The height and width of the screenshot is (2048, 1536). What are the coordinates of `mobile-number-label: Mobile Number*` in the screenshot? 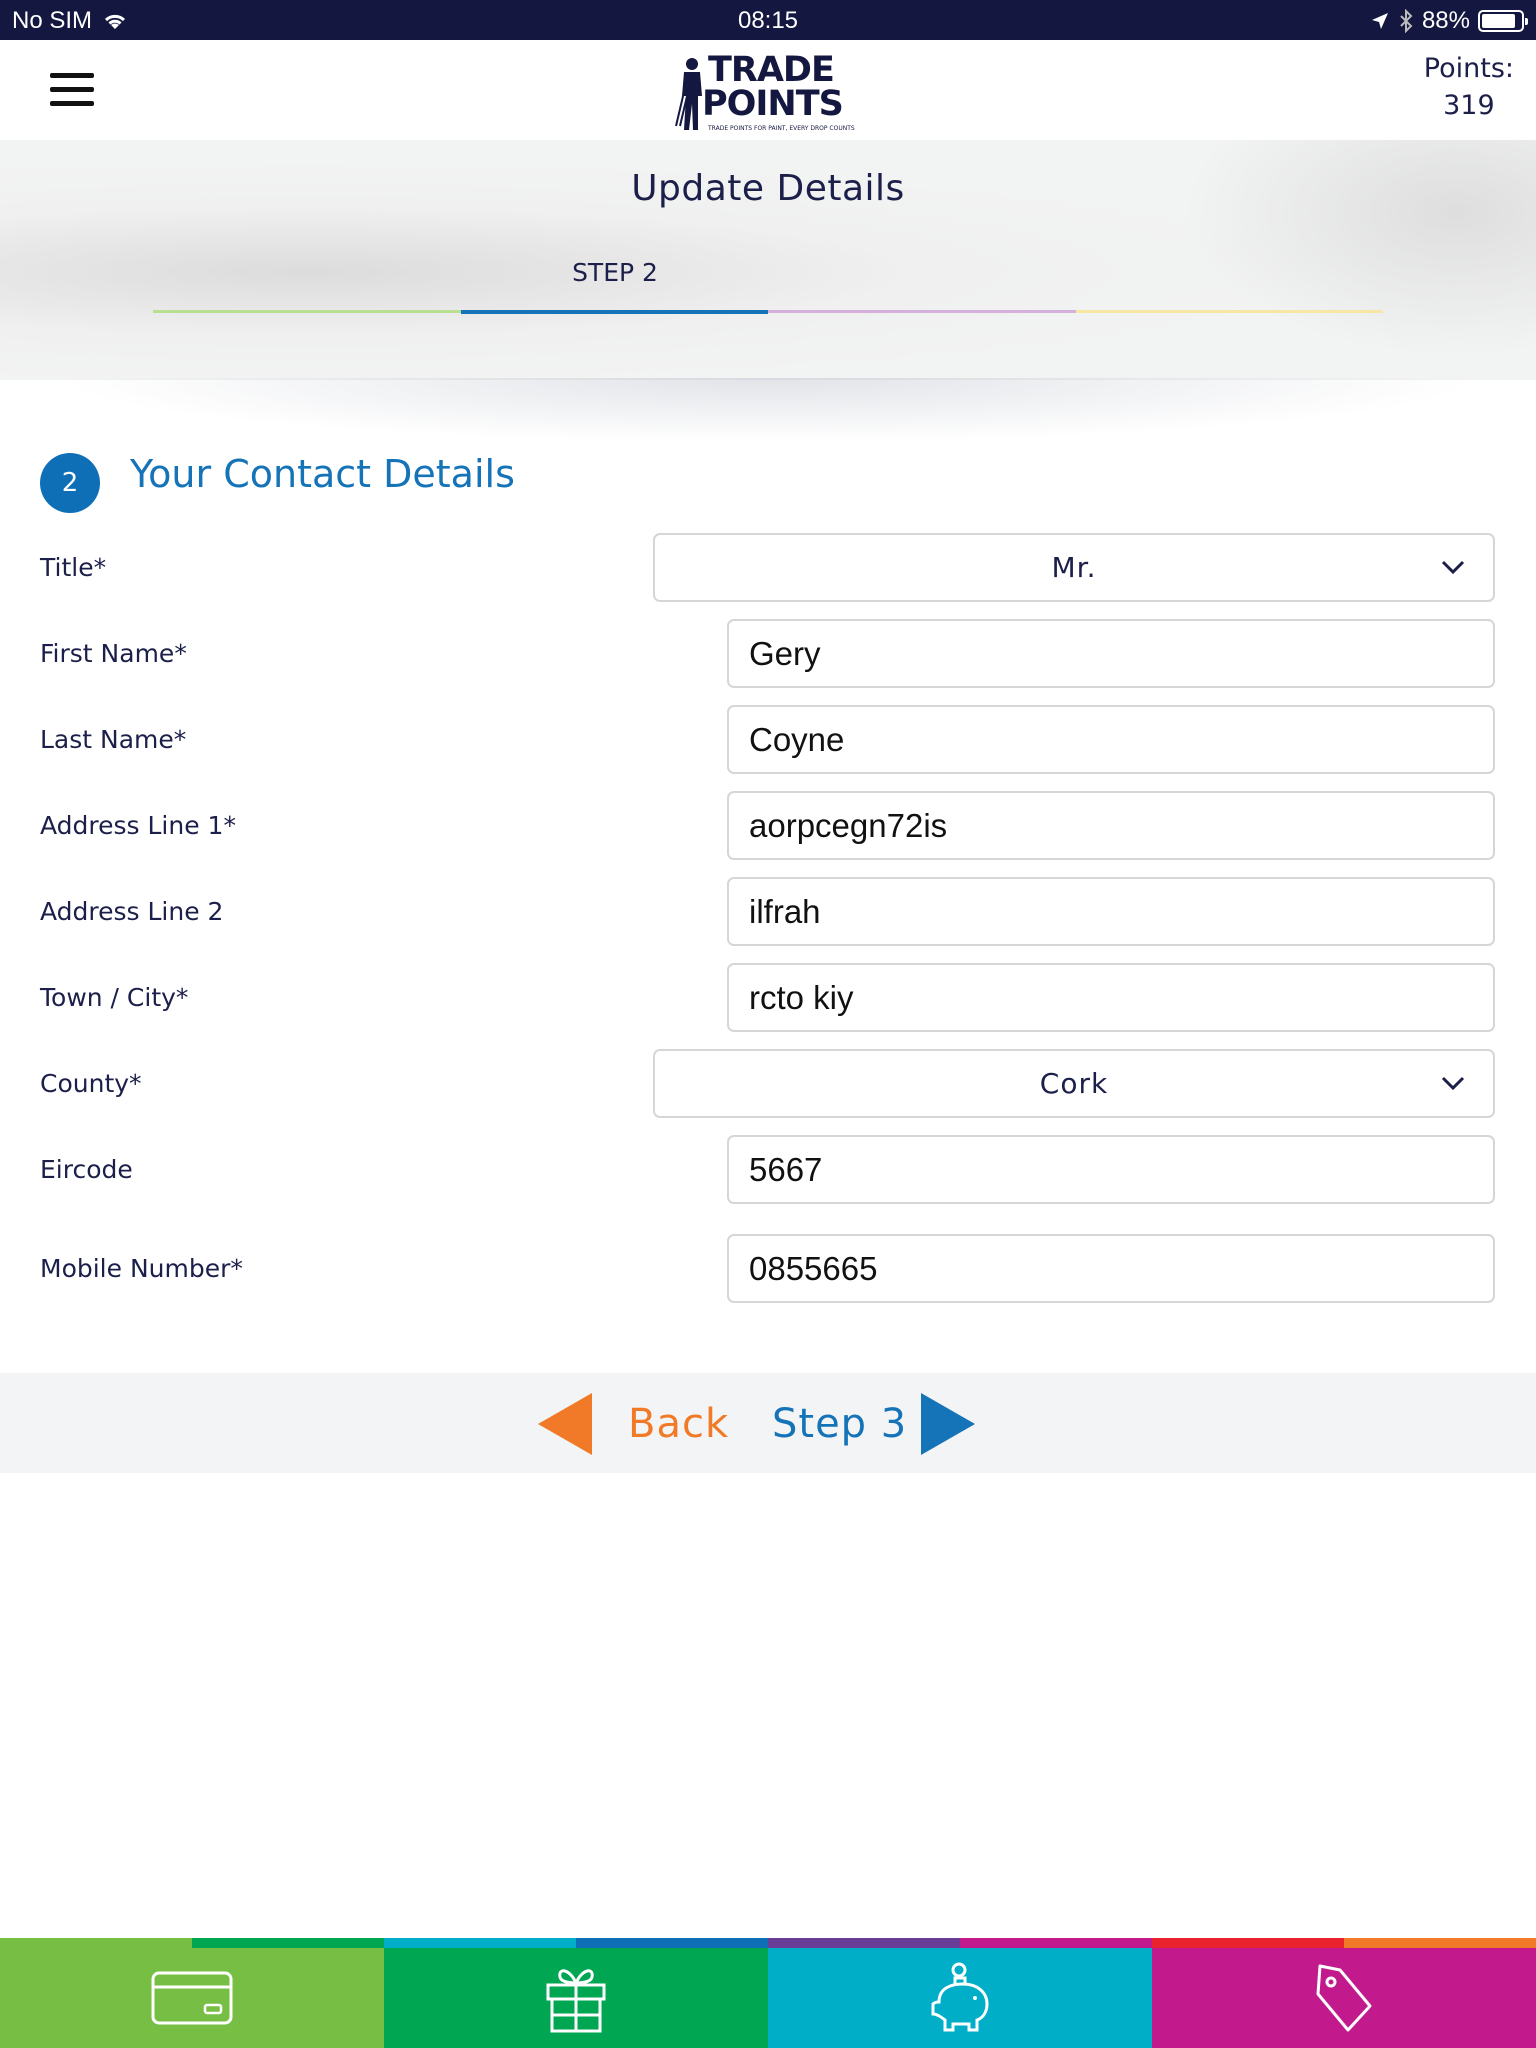 It's located at (141, 1268).